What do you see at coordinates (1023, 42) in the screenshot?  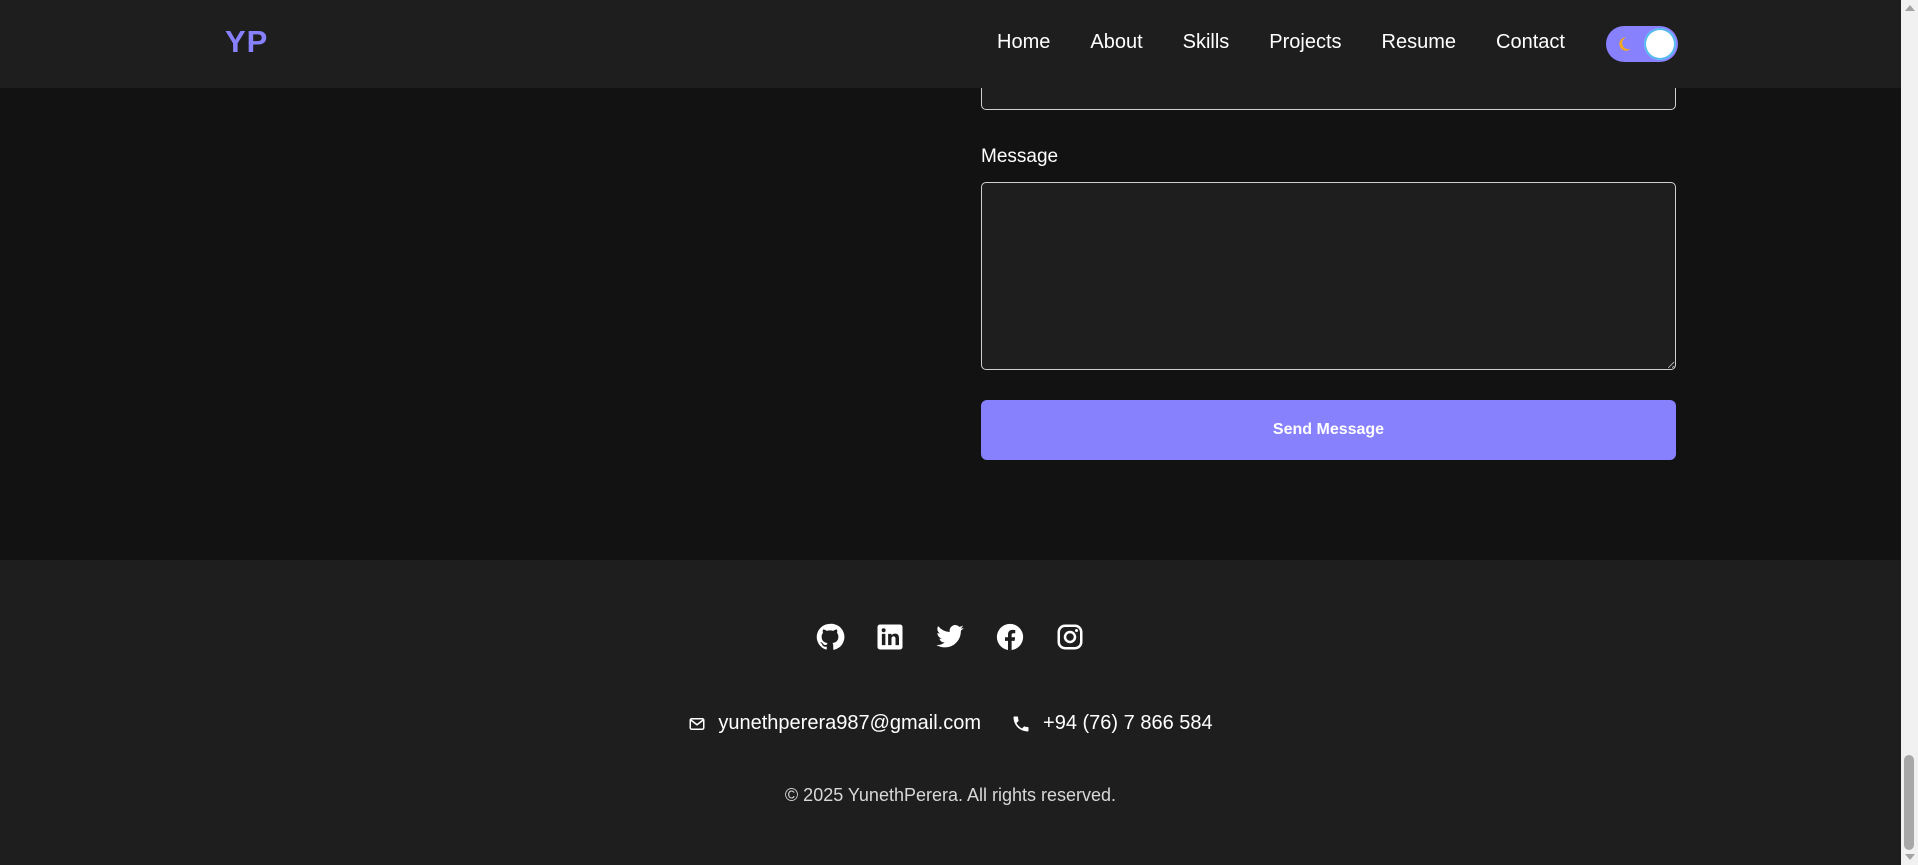 I see `nav-link-home: Home` at bounding box center [1023, 42].